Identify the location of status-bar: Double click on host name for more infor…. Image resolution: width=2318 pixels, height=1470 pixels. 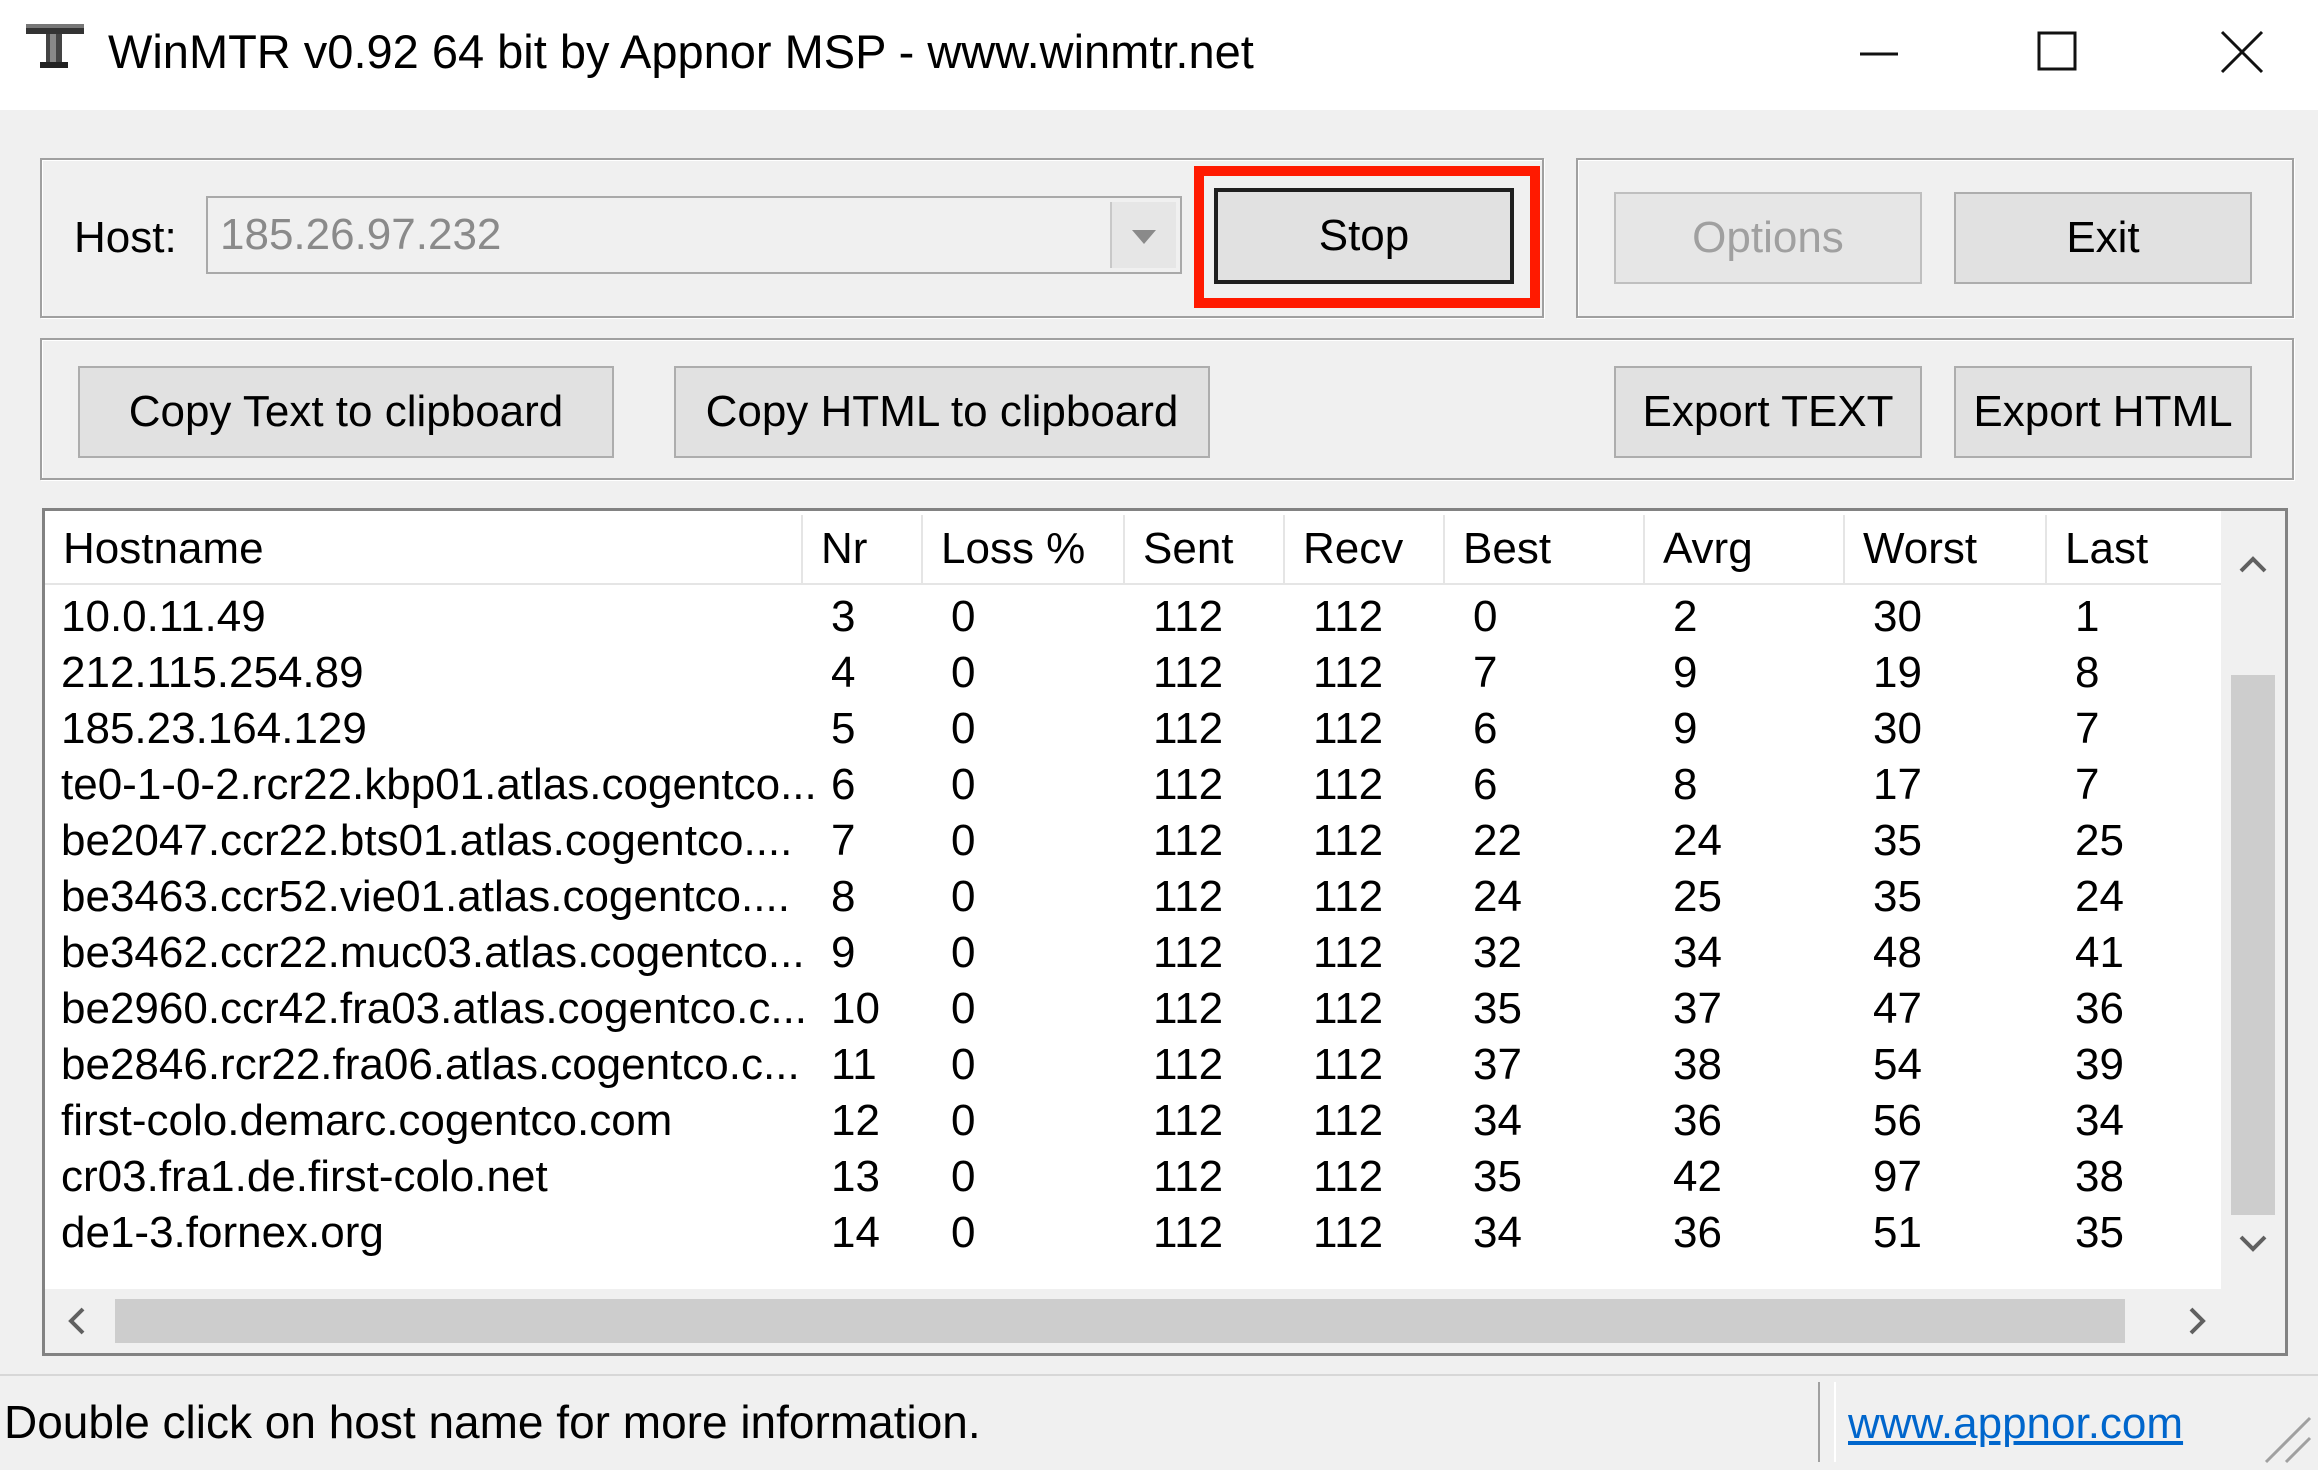
(1159, 1422).